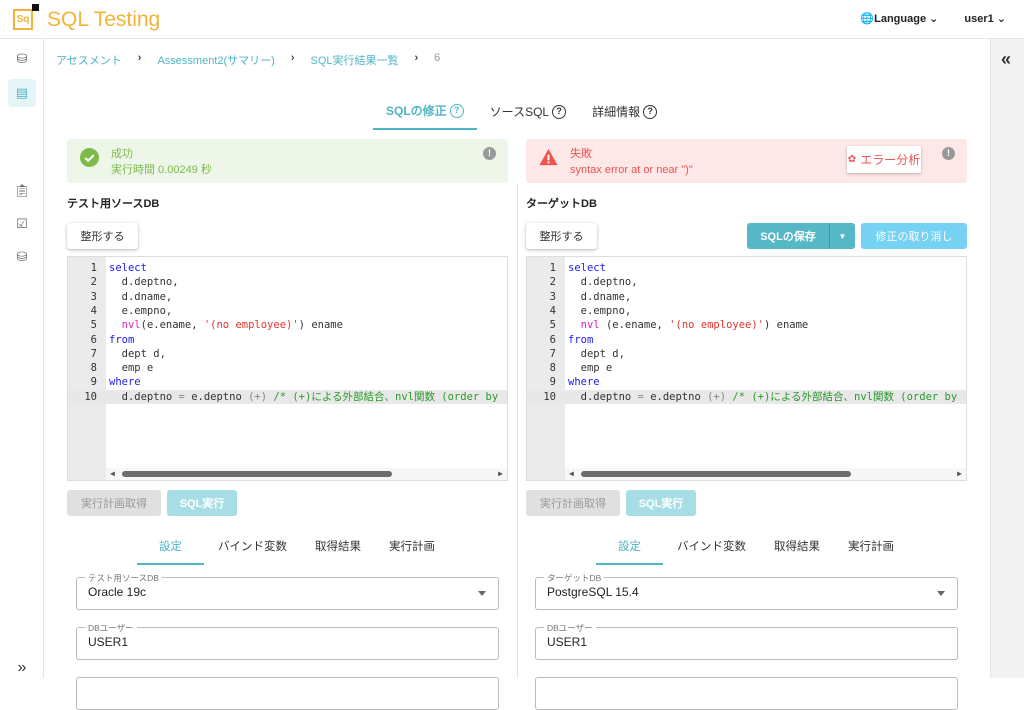 This screenshot has width=1024, height=710. Describe the element at coordinates (899, 18) in the screenshot. I see `language-menu: 🌐Language ⌄` at that location.